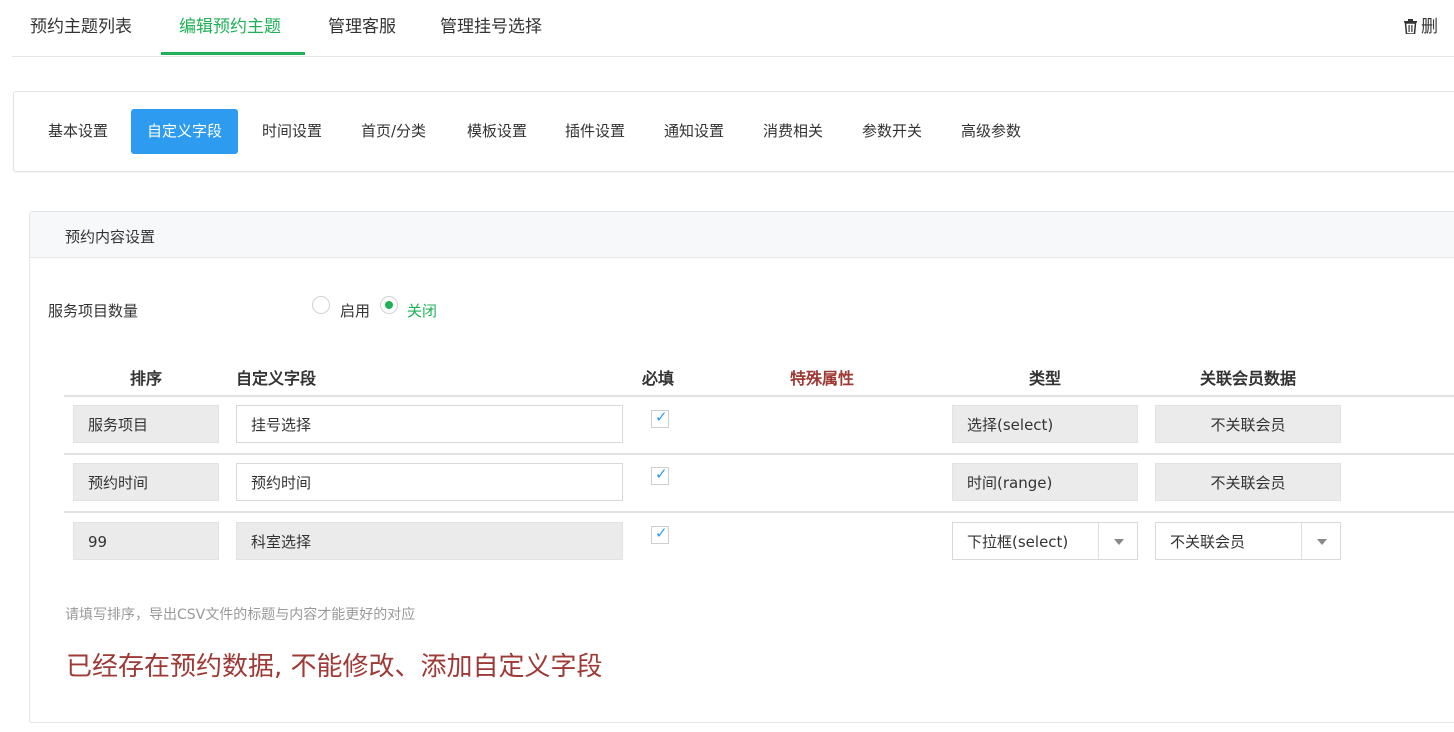 The height and width of the screenshot is (732, 1454). Describe the element at coordinates (93, 311) in the screenshot. I see `service-count-label: 服务项目数量` at that location.